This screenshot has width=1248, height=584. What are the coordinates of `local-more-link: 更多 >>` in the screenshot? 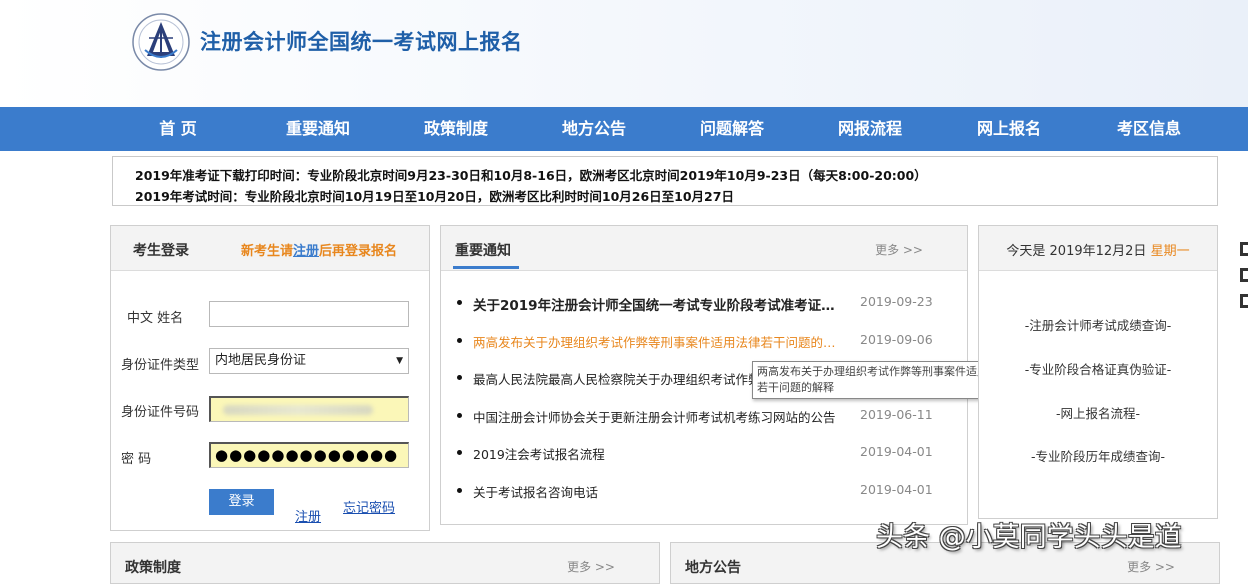 It's located at (1151, 566).